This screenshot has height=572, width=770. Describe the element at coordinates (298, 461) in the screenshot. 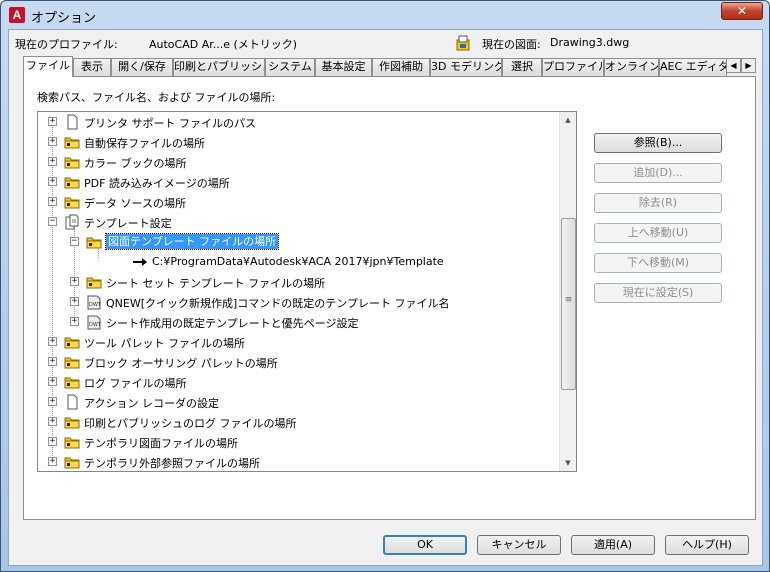

I see `tree-item-temp-xref-location: + テンポラリ外部参照ファイルの場所` at that location.